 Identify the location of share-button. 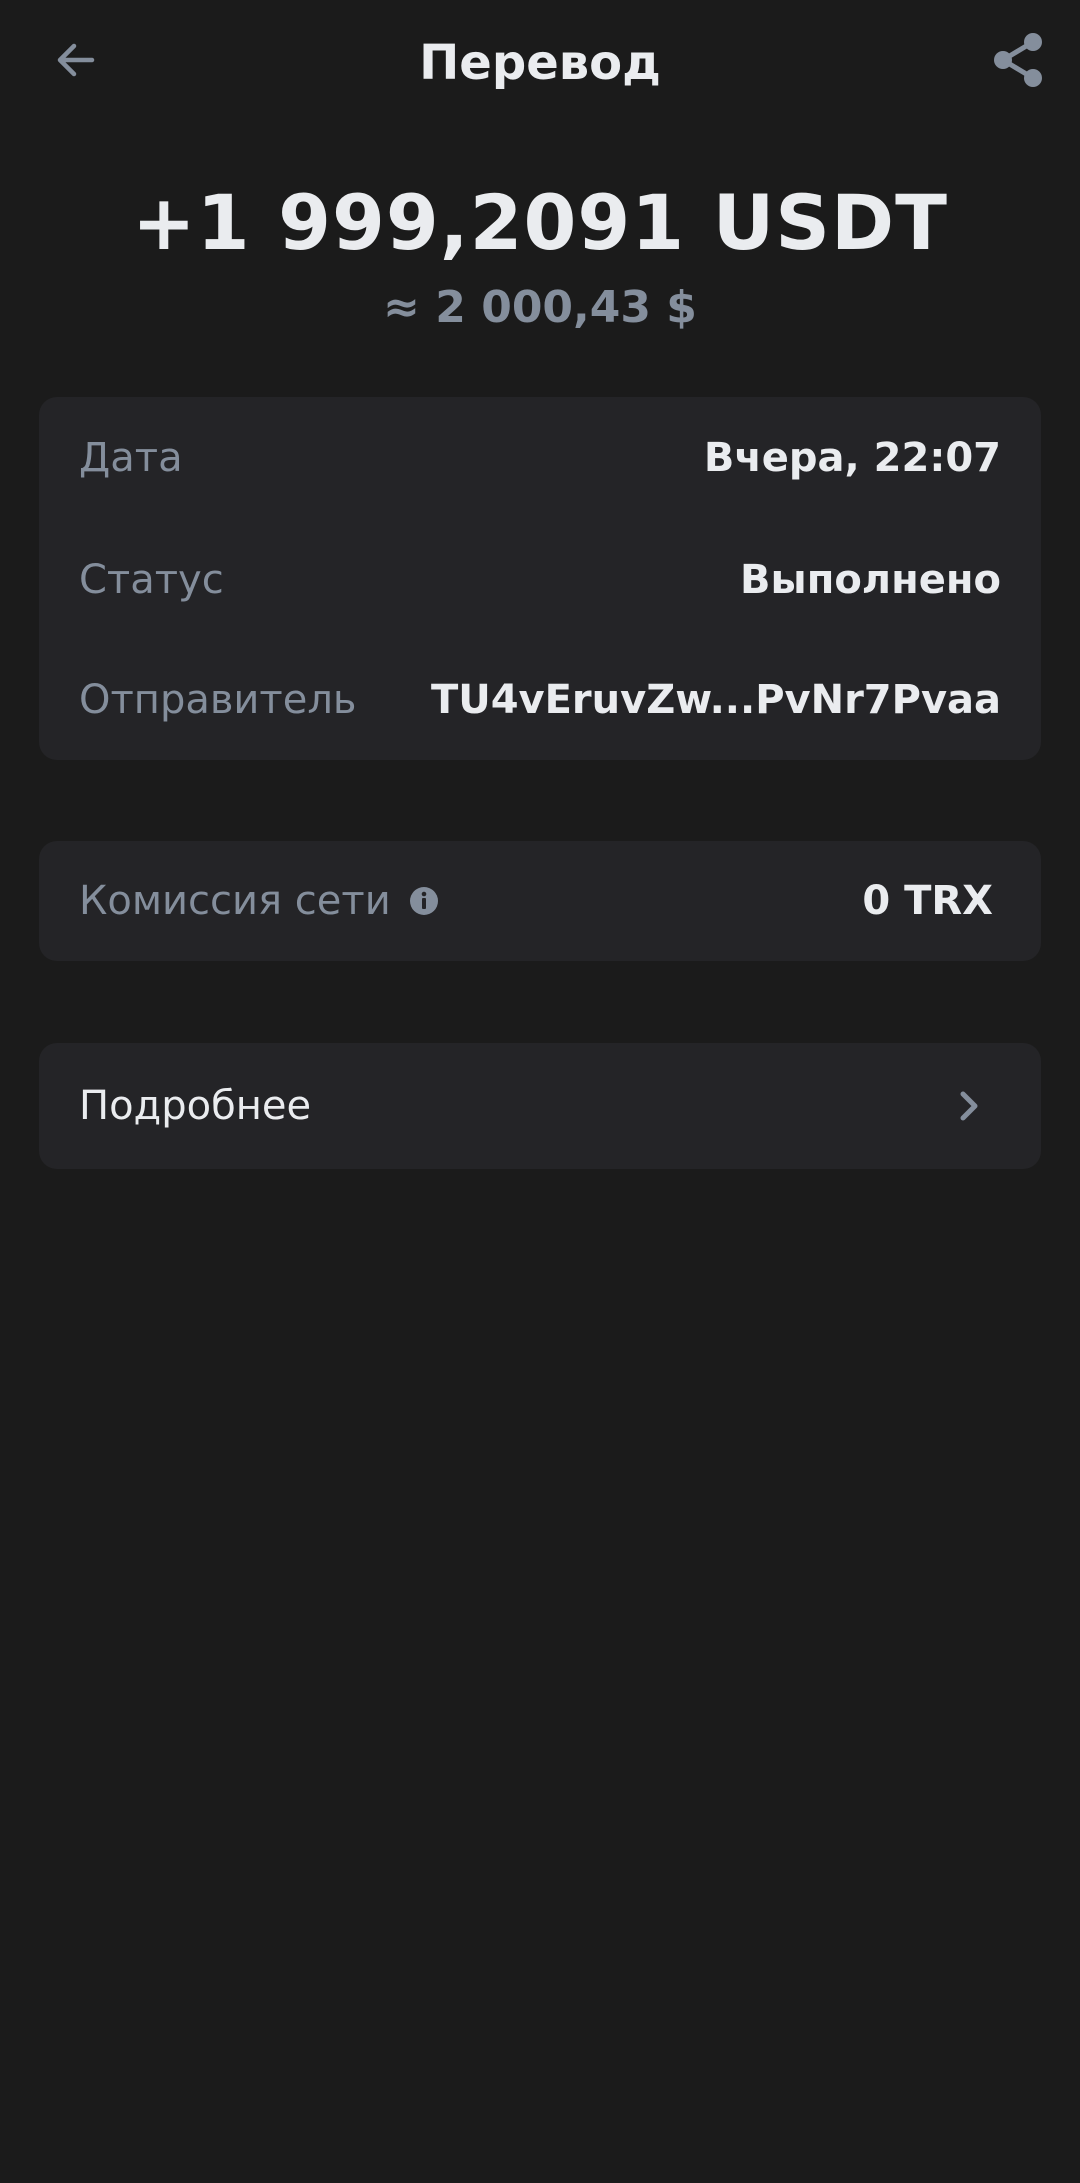
(1018, 60).